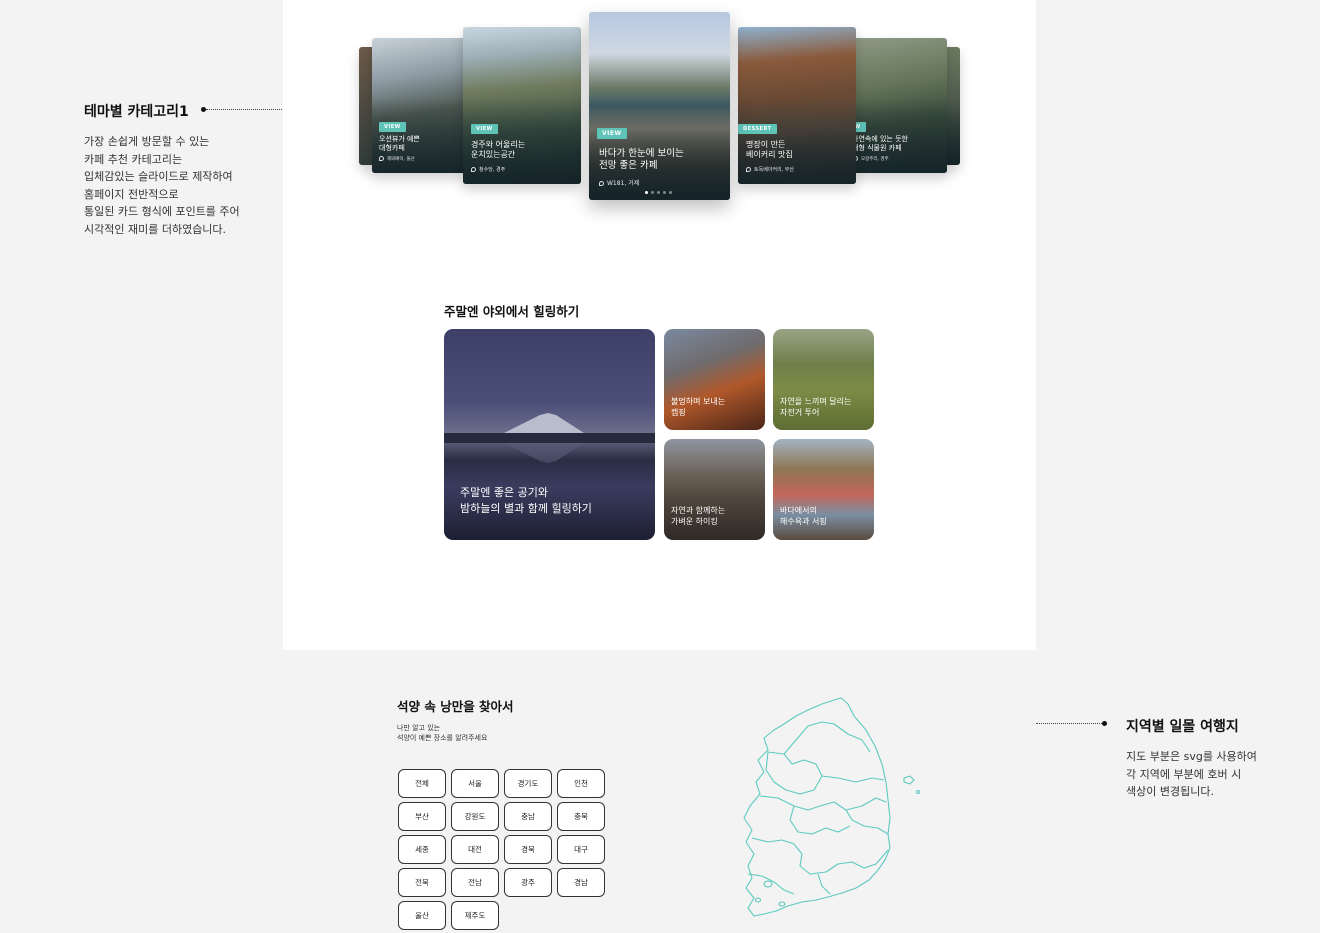  What do you see at coordinates (823, 489) in the screenshot?
I see `healing-card-surfing: 바다에서의 해수욕과 서핑` at bounding box center [823, 489].